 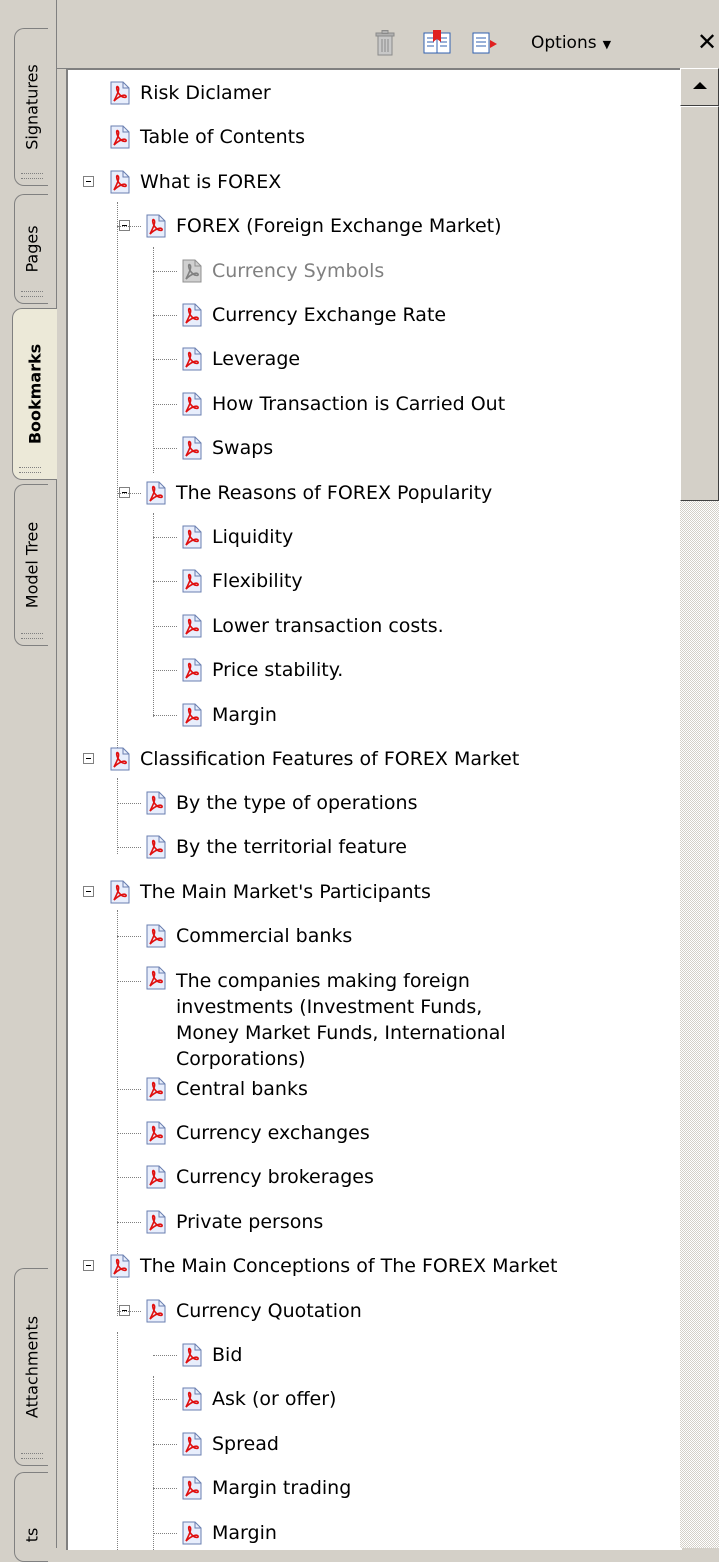 What do you see at coordinates (211, 1355) in the screenshot?
I see `bookmark-item: Bid` at bounding box center [211, 1355].